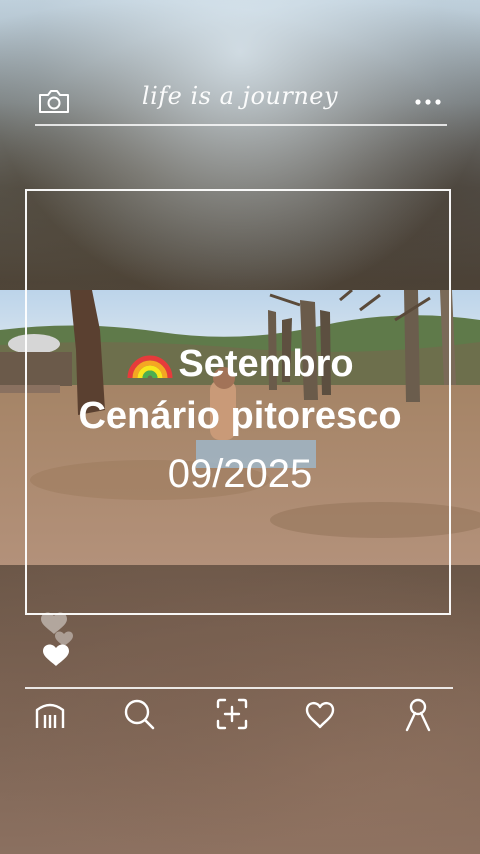  What do you see at coordinates (50, 714) in the screenshot?
I see `home-icon` at bounding box center [50, 714].